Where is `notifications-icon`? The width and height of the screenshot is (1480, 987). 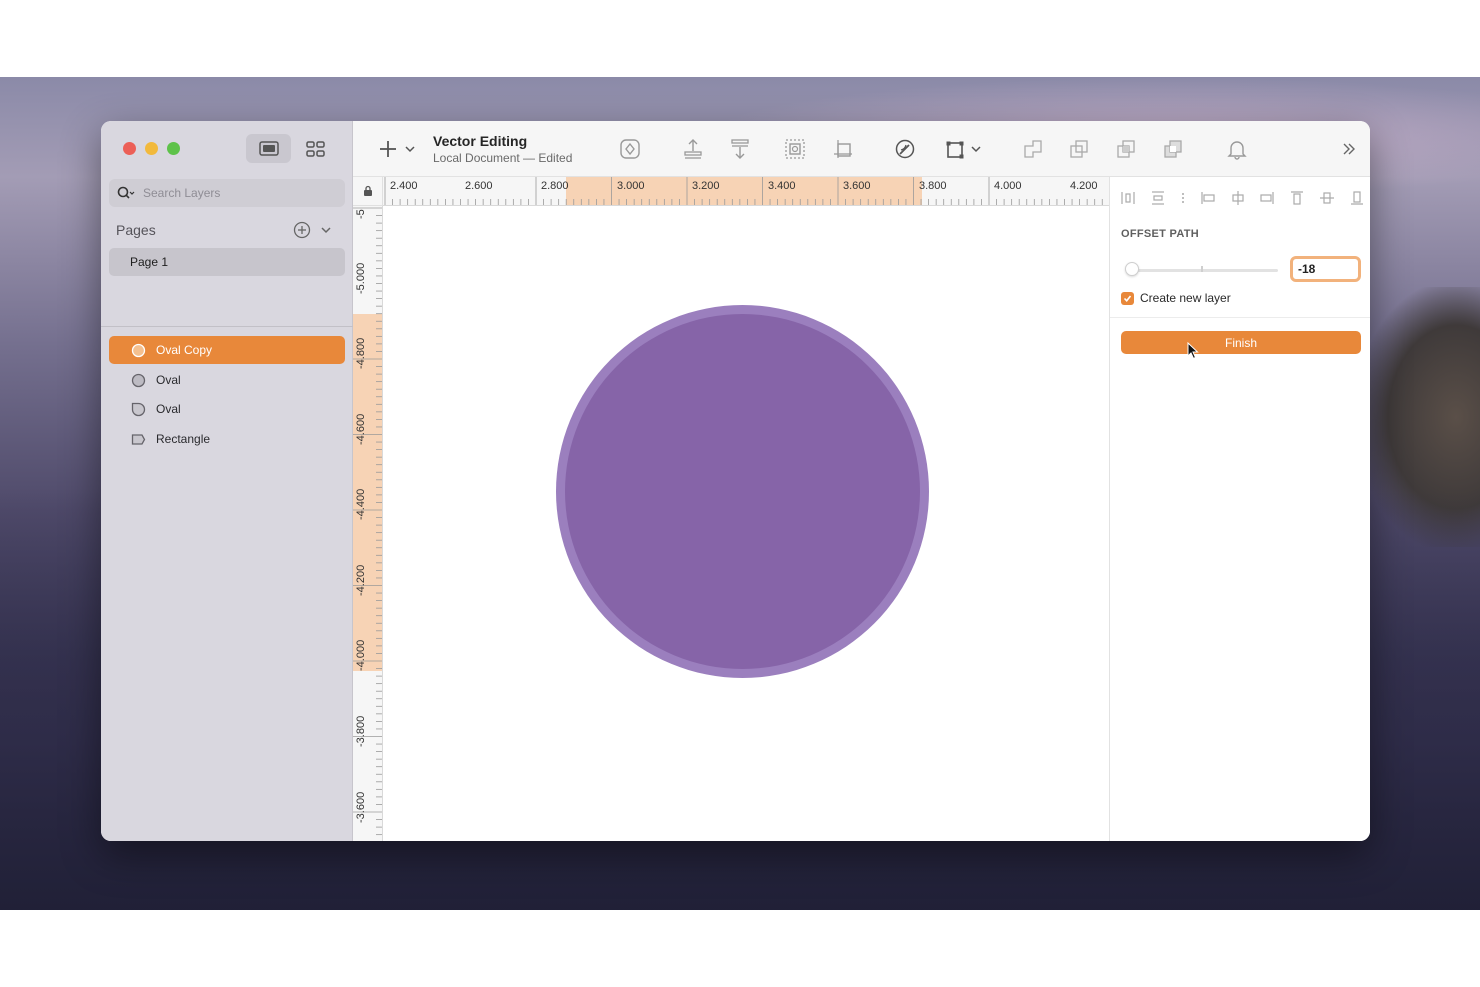 notifications-icon is located at coordinates (1237, 150).